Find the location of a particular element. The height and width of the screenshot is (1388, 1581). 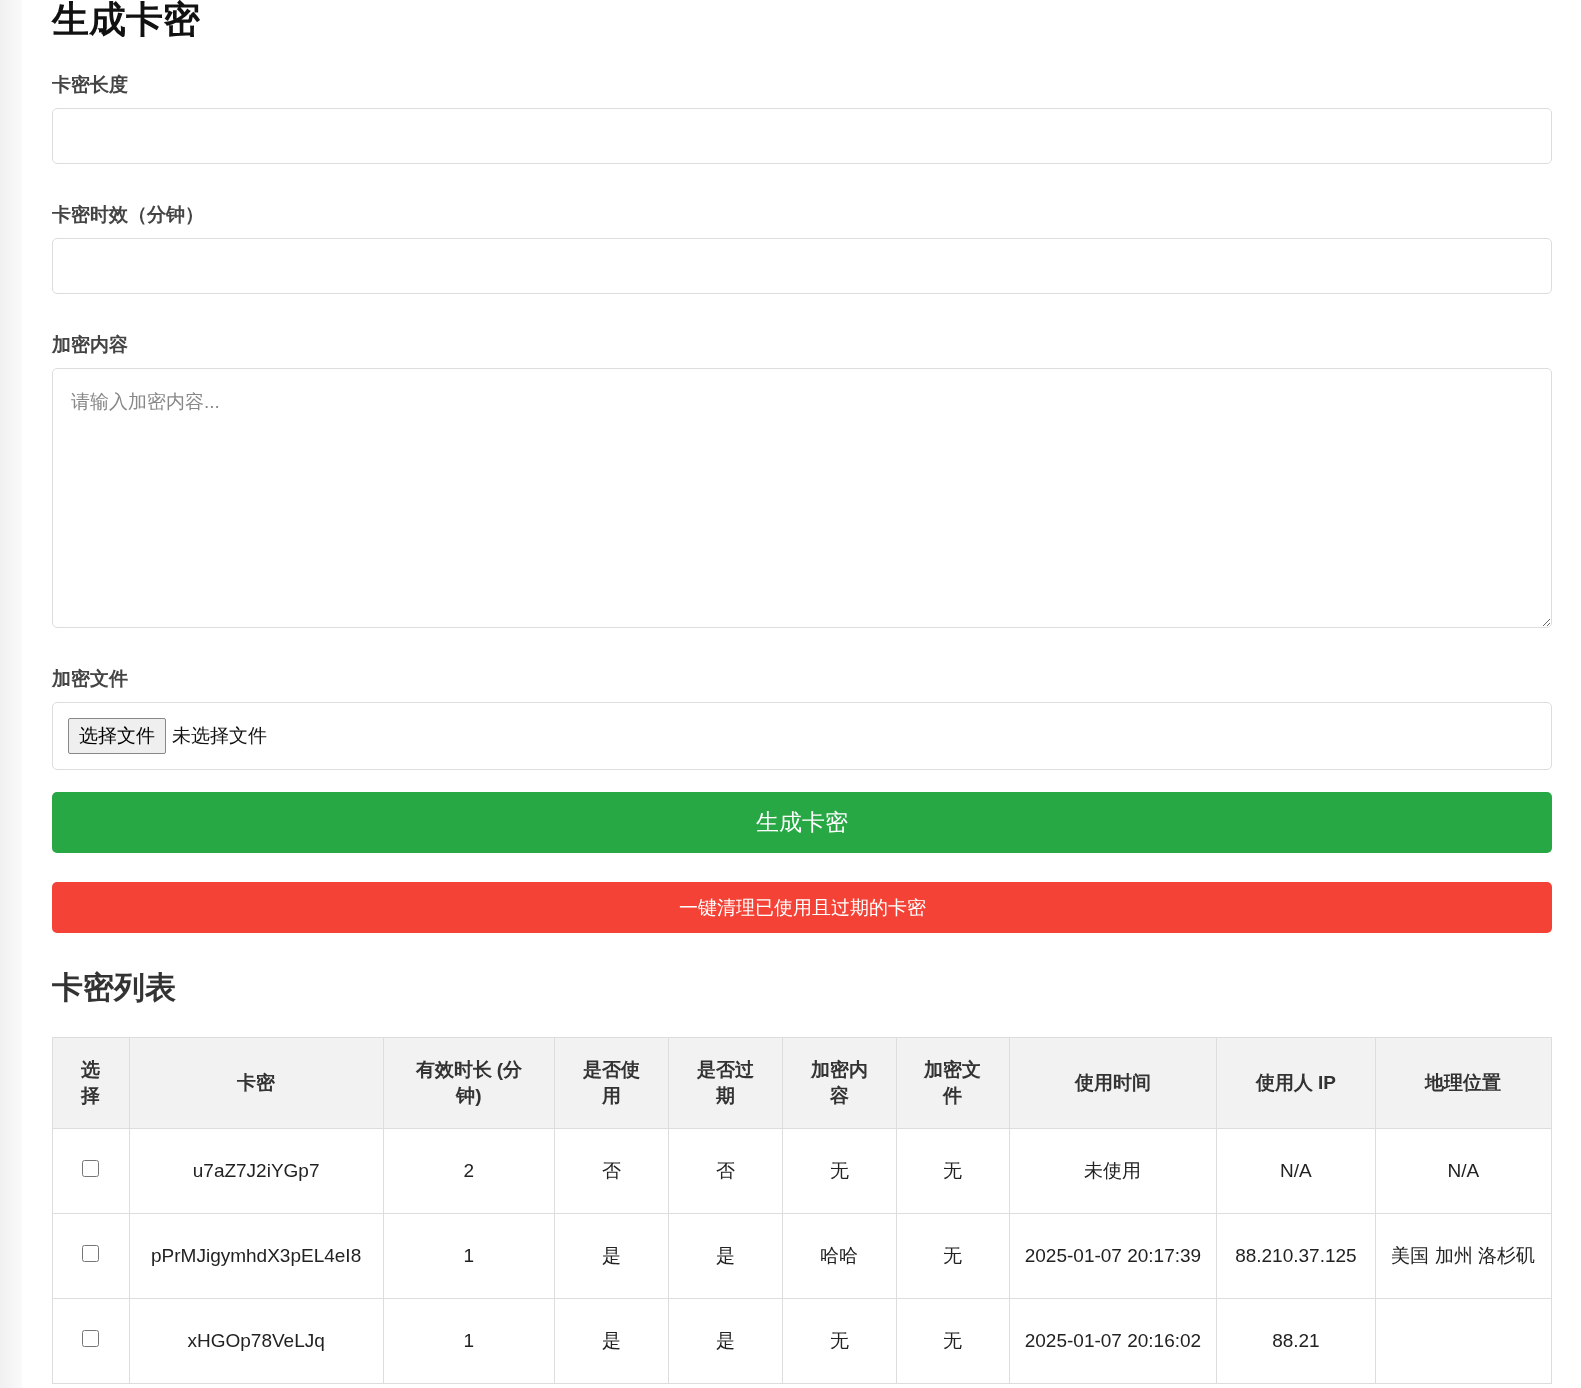

column-header: 使用时间 is located at coordinates (1113, 1083).